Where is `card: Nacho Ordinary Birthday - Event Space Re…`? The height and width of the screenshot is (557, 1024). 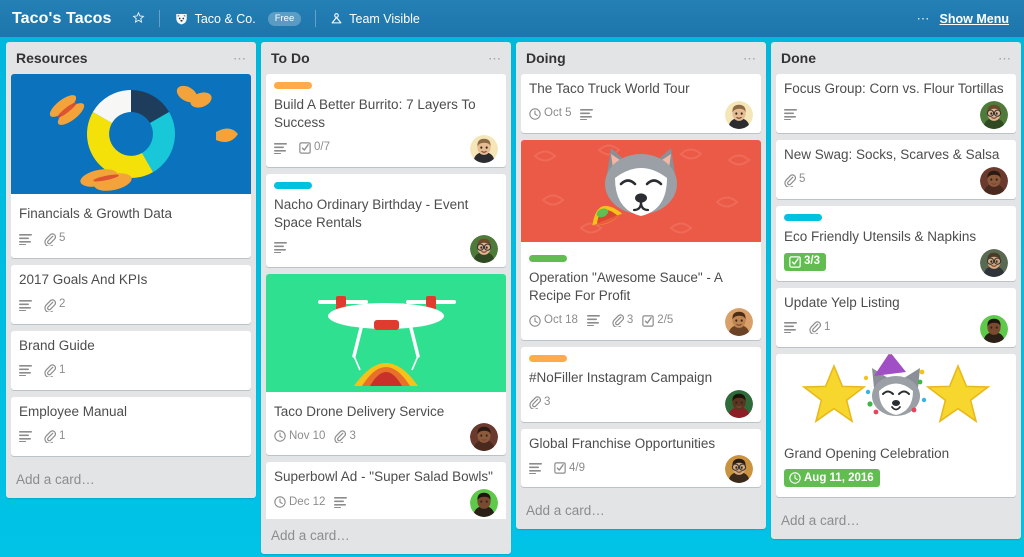
card: Nacho Ordinary Birthday - Event Space Re… is located at coordinates (386, 220).